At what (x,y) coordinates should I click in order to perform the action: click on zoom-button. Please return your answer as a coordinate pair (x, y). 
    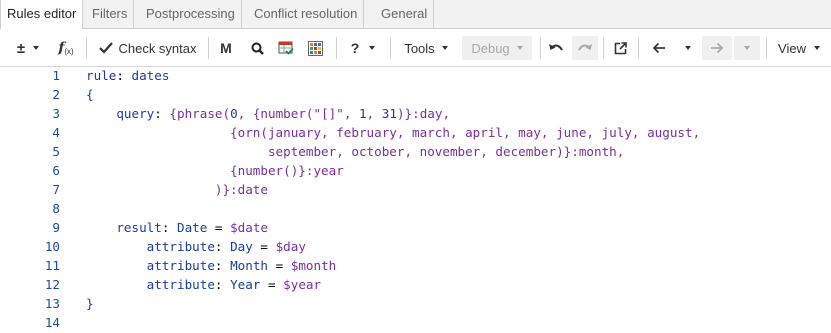
    Looking at the image, I should click on (257, 48).